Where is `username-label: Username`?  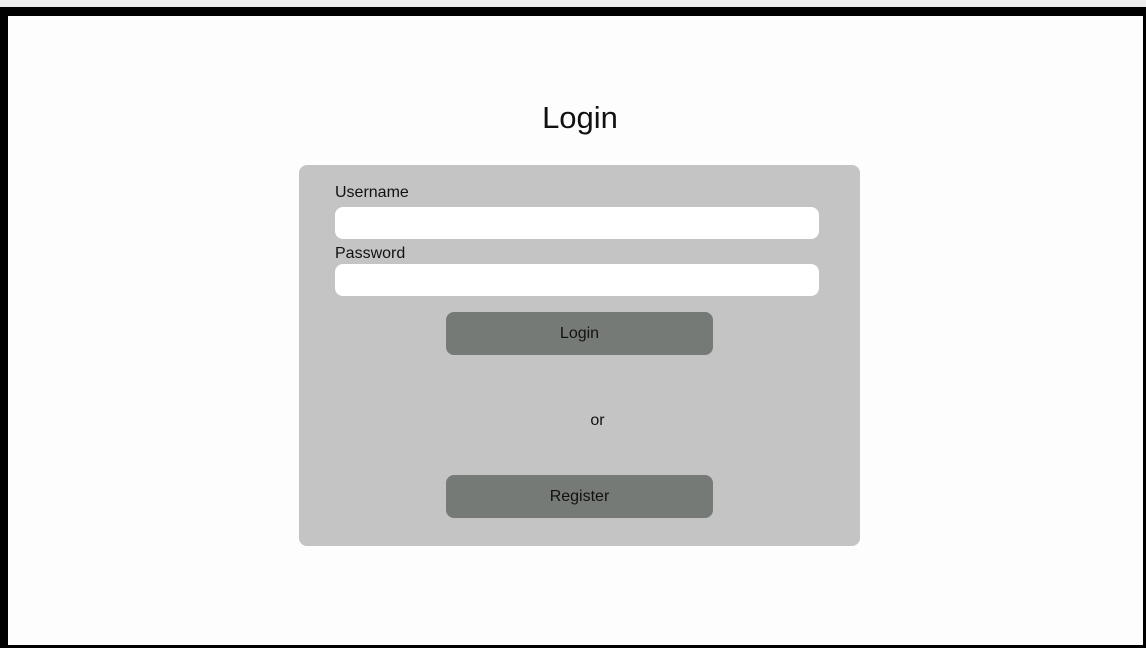 username-label: Username is located at coordinates (372, 192).